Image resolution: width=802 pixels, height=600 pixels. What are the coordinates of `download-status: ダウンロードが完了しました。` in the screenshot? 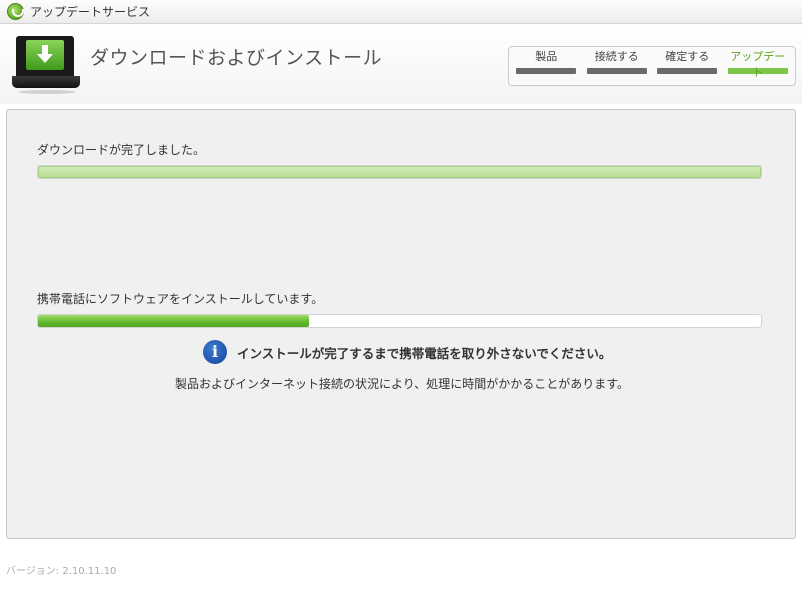 It's located at (121, 150).